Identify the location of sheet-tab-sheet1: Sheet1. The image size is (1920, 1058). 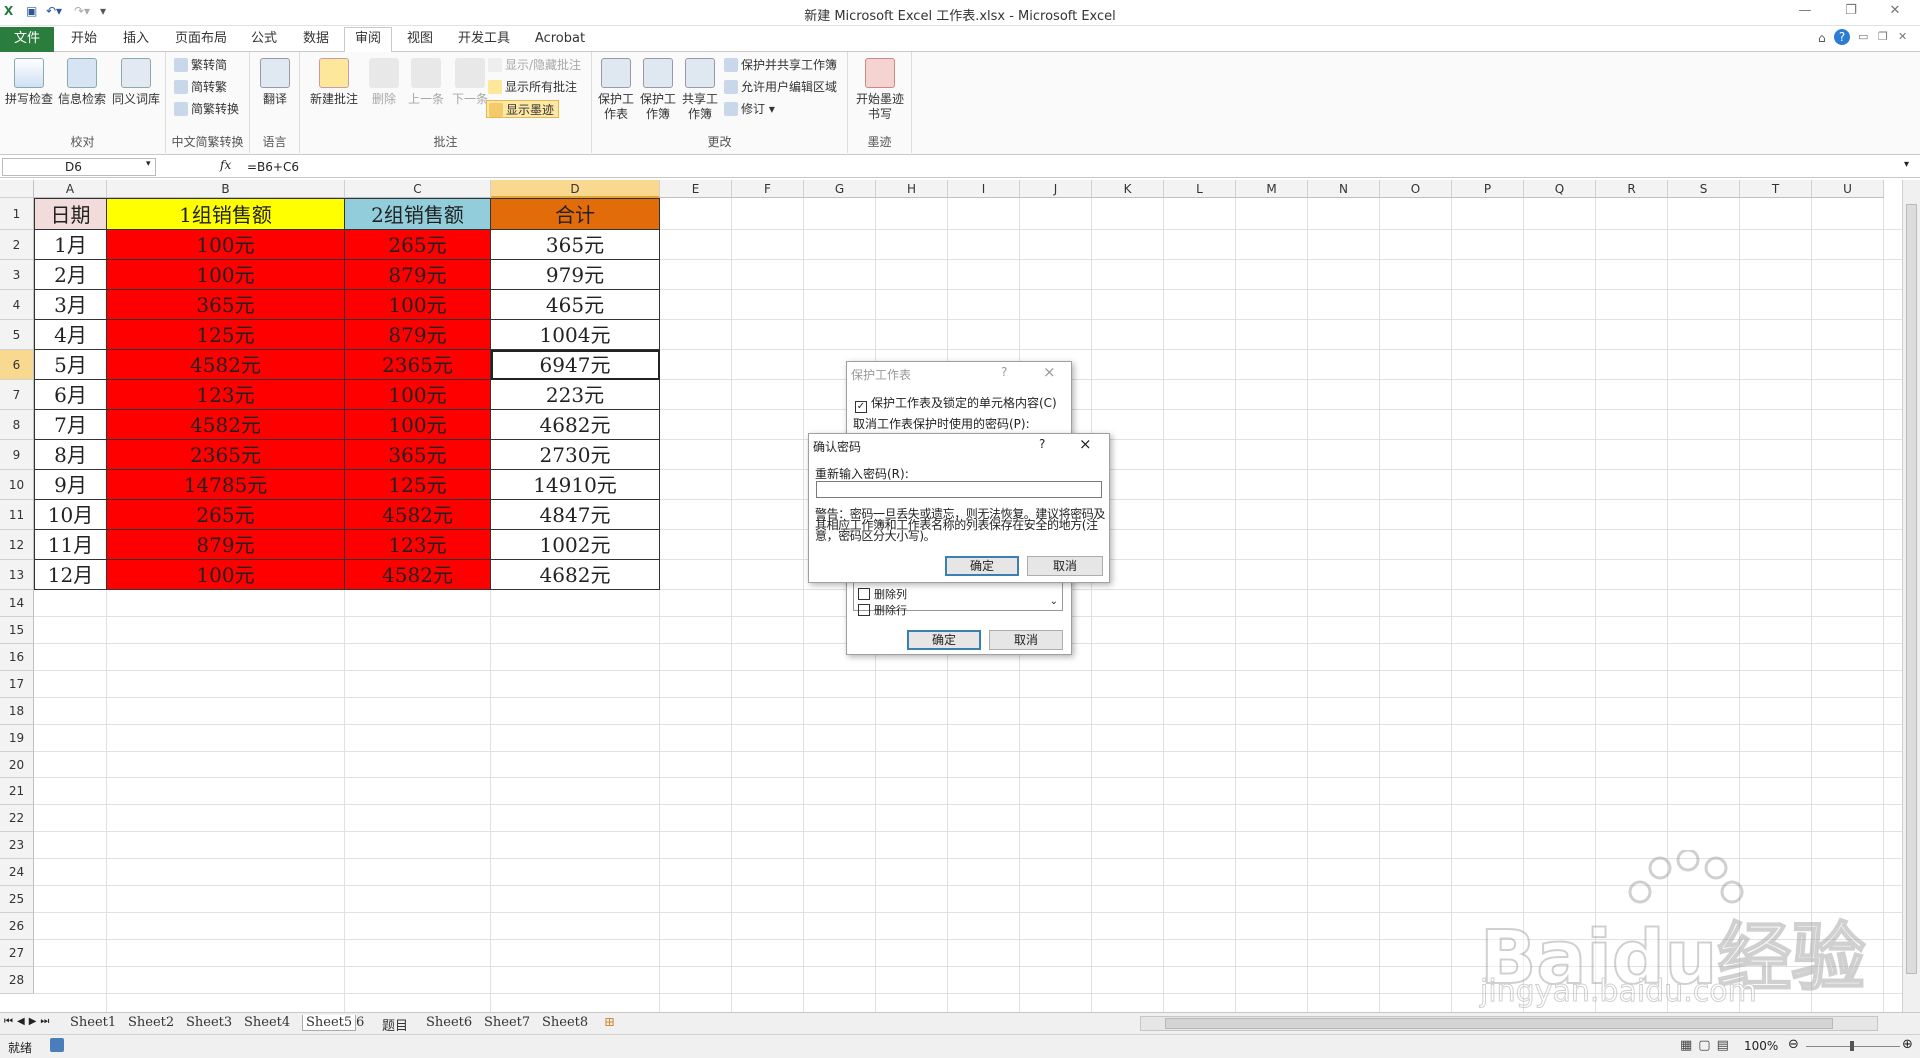
(93, 1022).